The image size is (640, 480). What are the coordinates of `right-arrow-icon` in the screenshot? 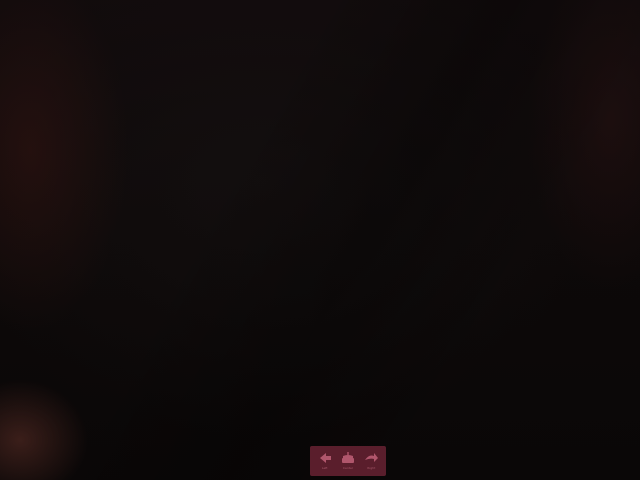 It's located at (372, 457).